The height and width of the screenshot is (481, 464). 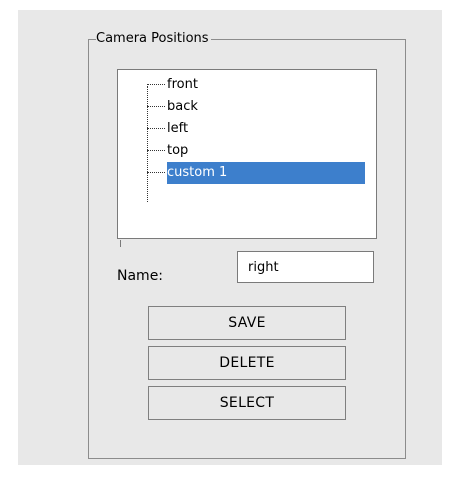 I want to click on save-button: SAVE, so click(x=247, y=323).